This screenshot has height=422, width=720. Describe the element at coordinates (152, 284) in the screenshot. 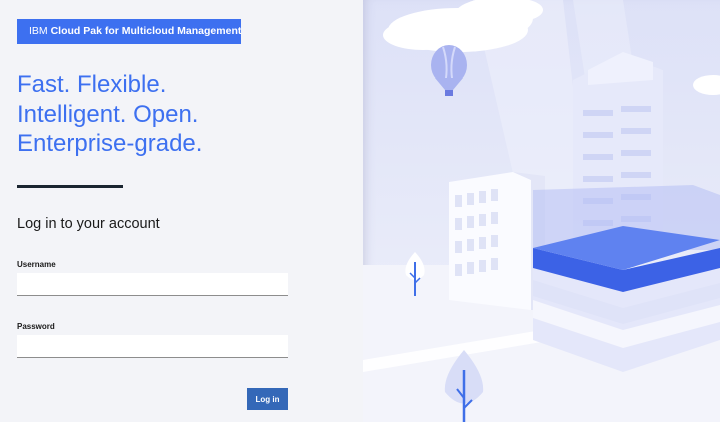

I see `username-input` at that location.